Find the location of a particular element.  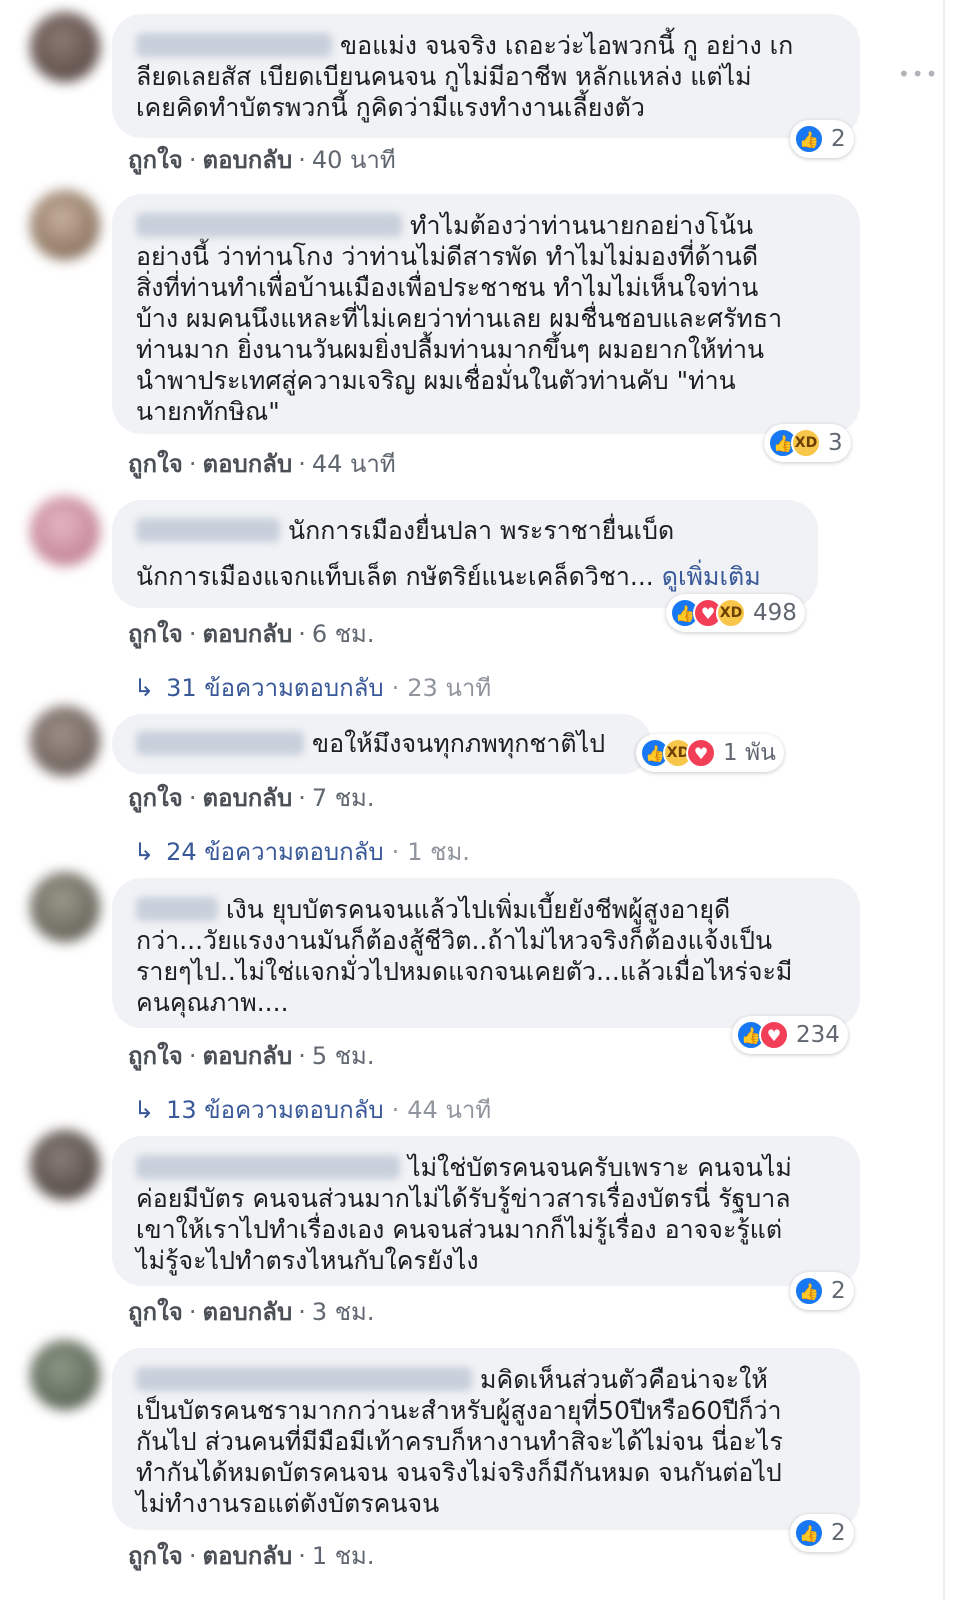

comment-text-line: ทำไมต้องว่าท่านนายกอย่างโน้น is located at coordinates (582, 225).